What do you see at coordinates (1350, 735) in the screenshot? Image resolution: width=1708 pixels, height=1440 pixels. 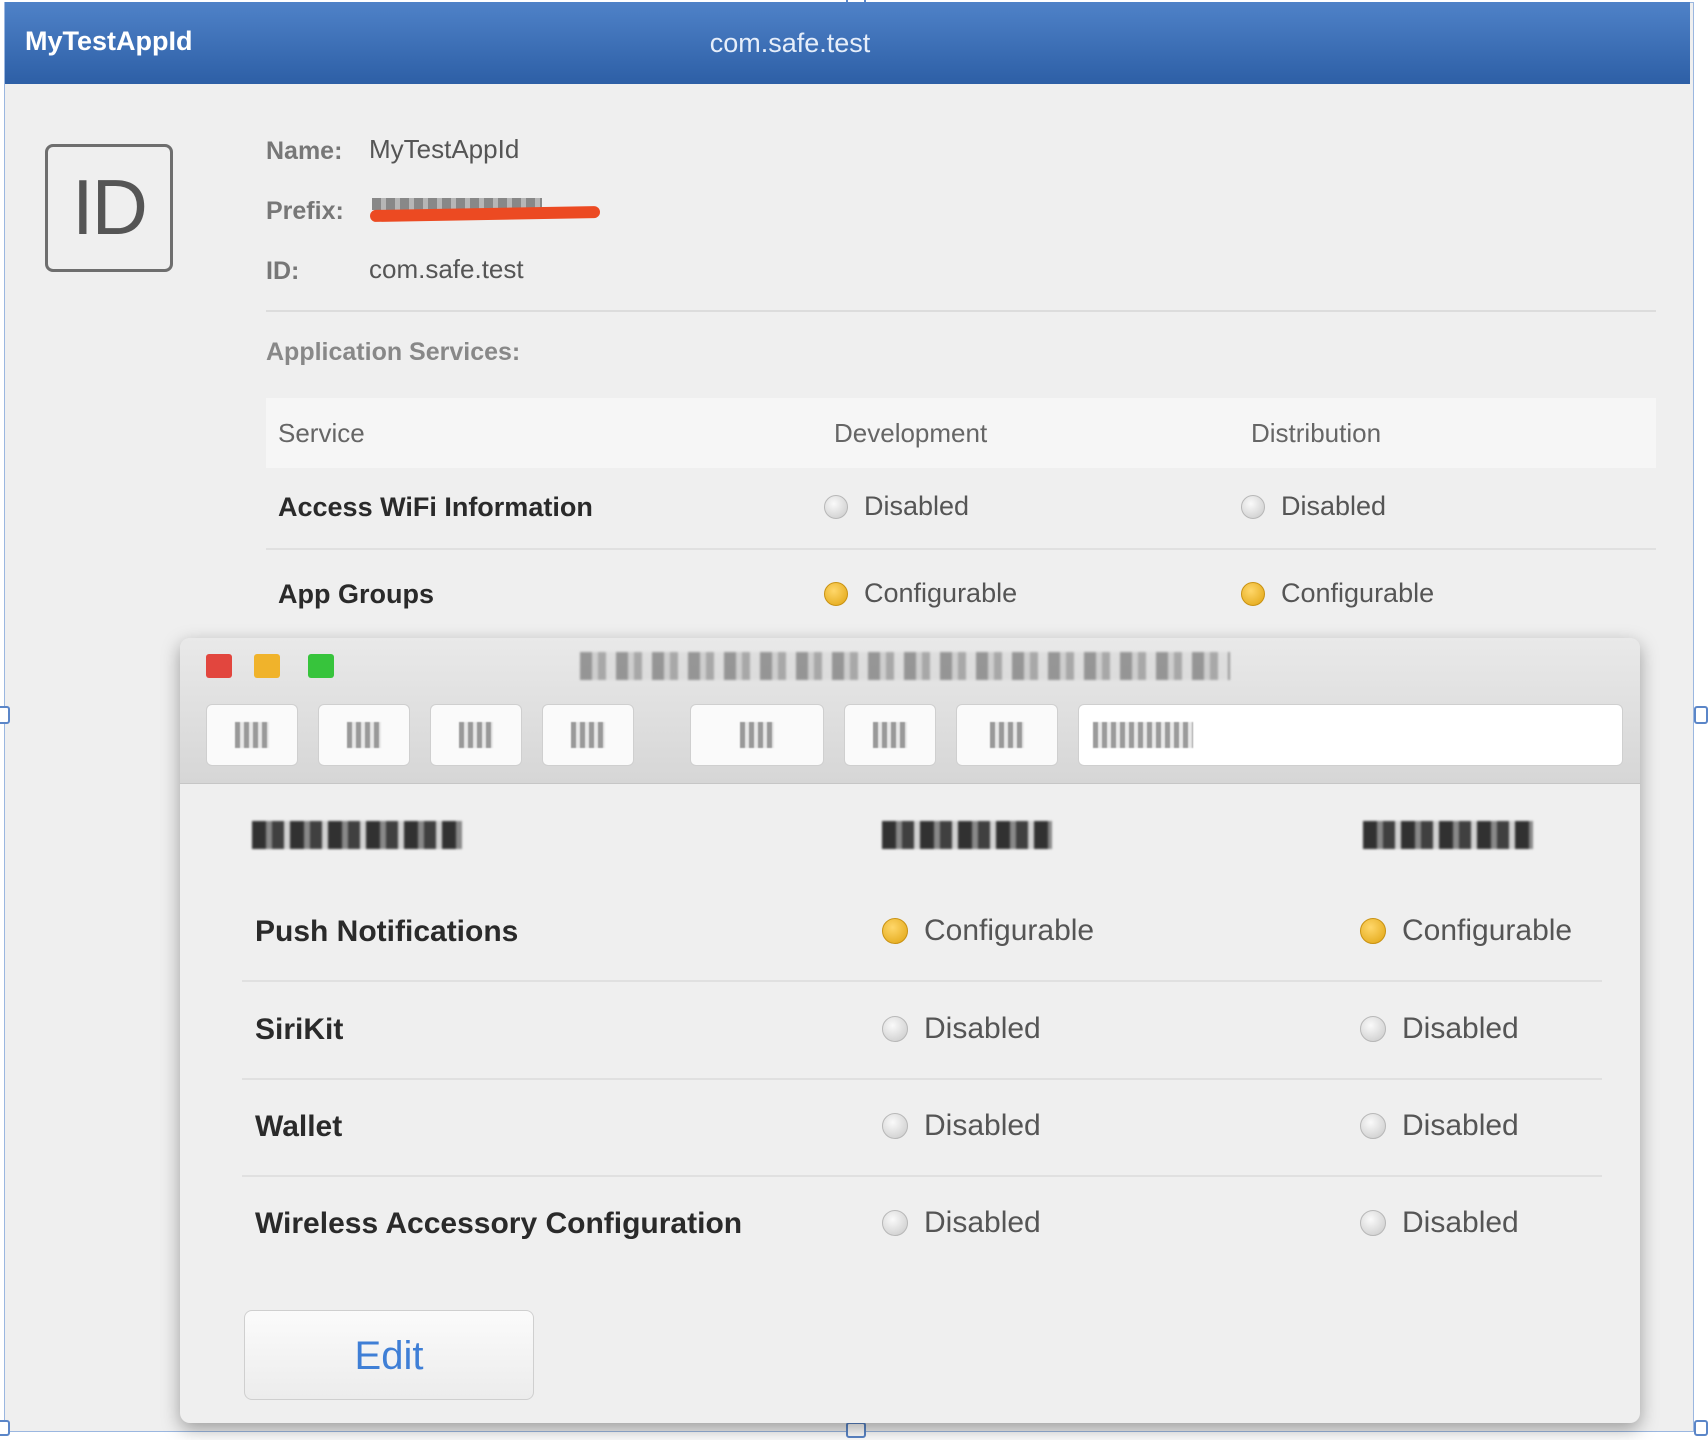 I see `search-input` at bounding box center [1350, 735].